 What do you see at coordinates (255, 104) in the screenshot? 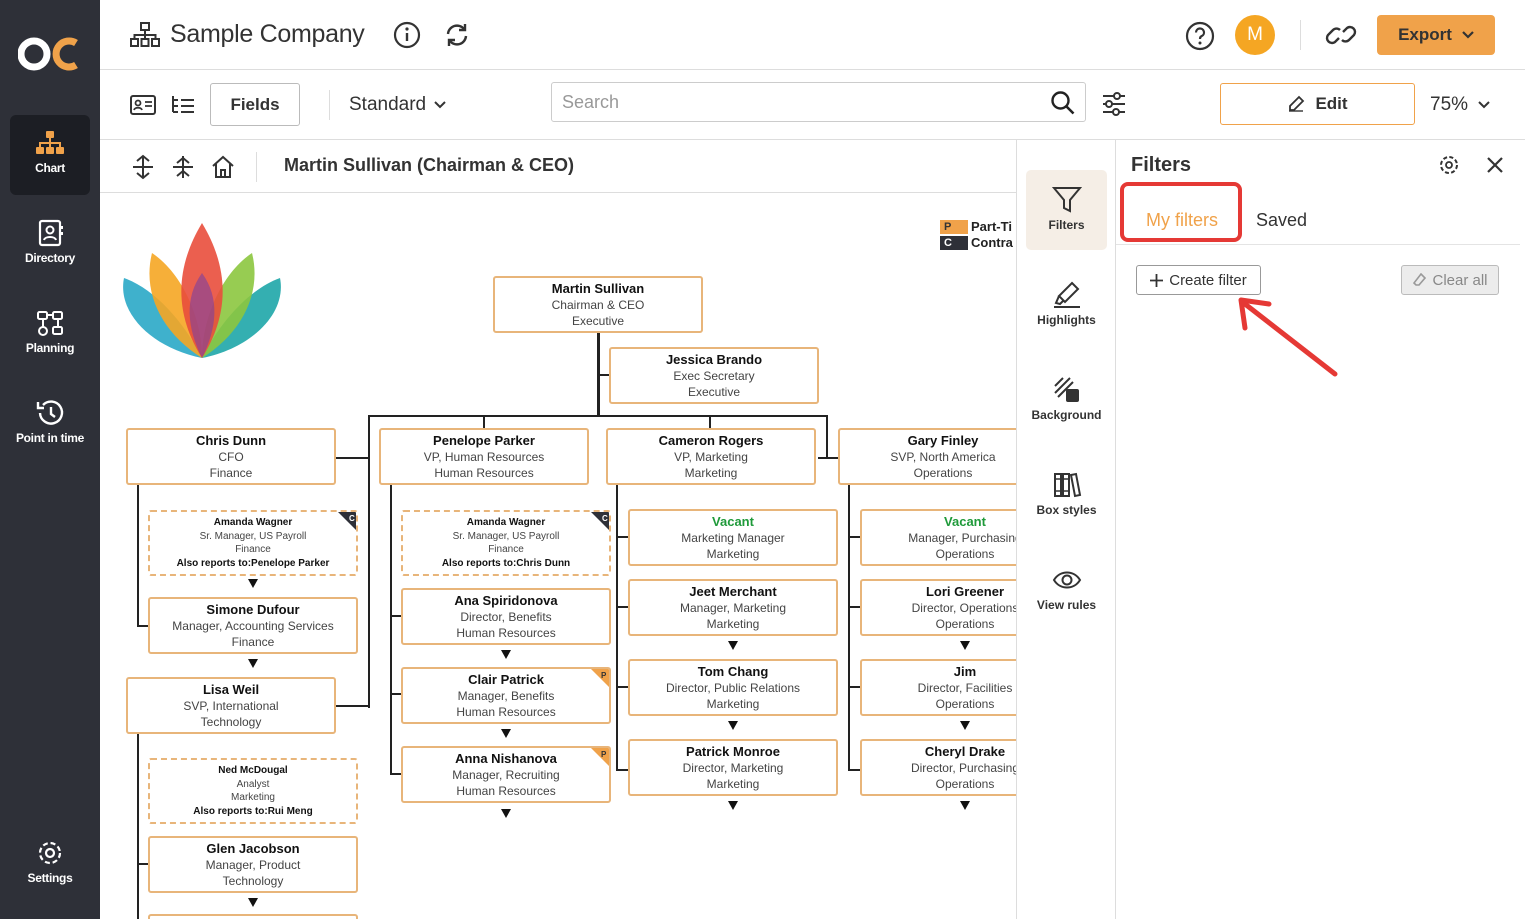
I see `fields-button: Fields` at bounding box center [255, 104].